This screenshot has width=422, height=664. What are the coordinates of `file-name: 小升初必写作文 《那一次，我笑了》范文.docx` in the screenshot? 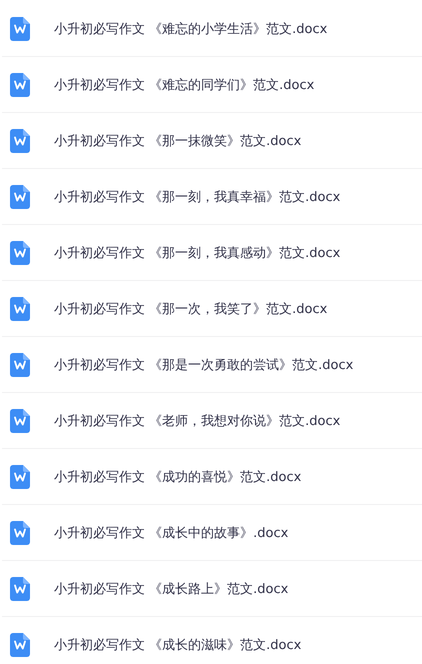 It's located at (191, 309).